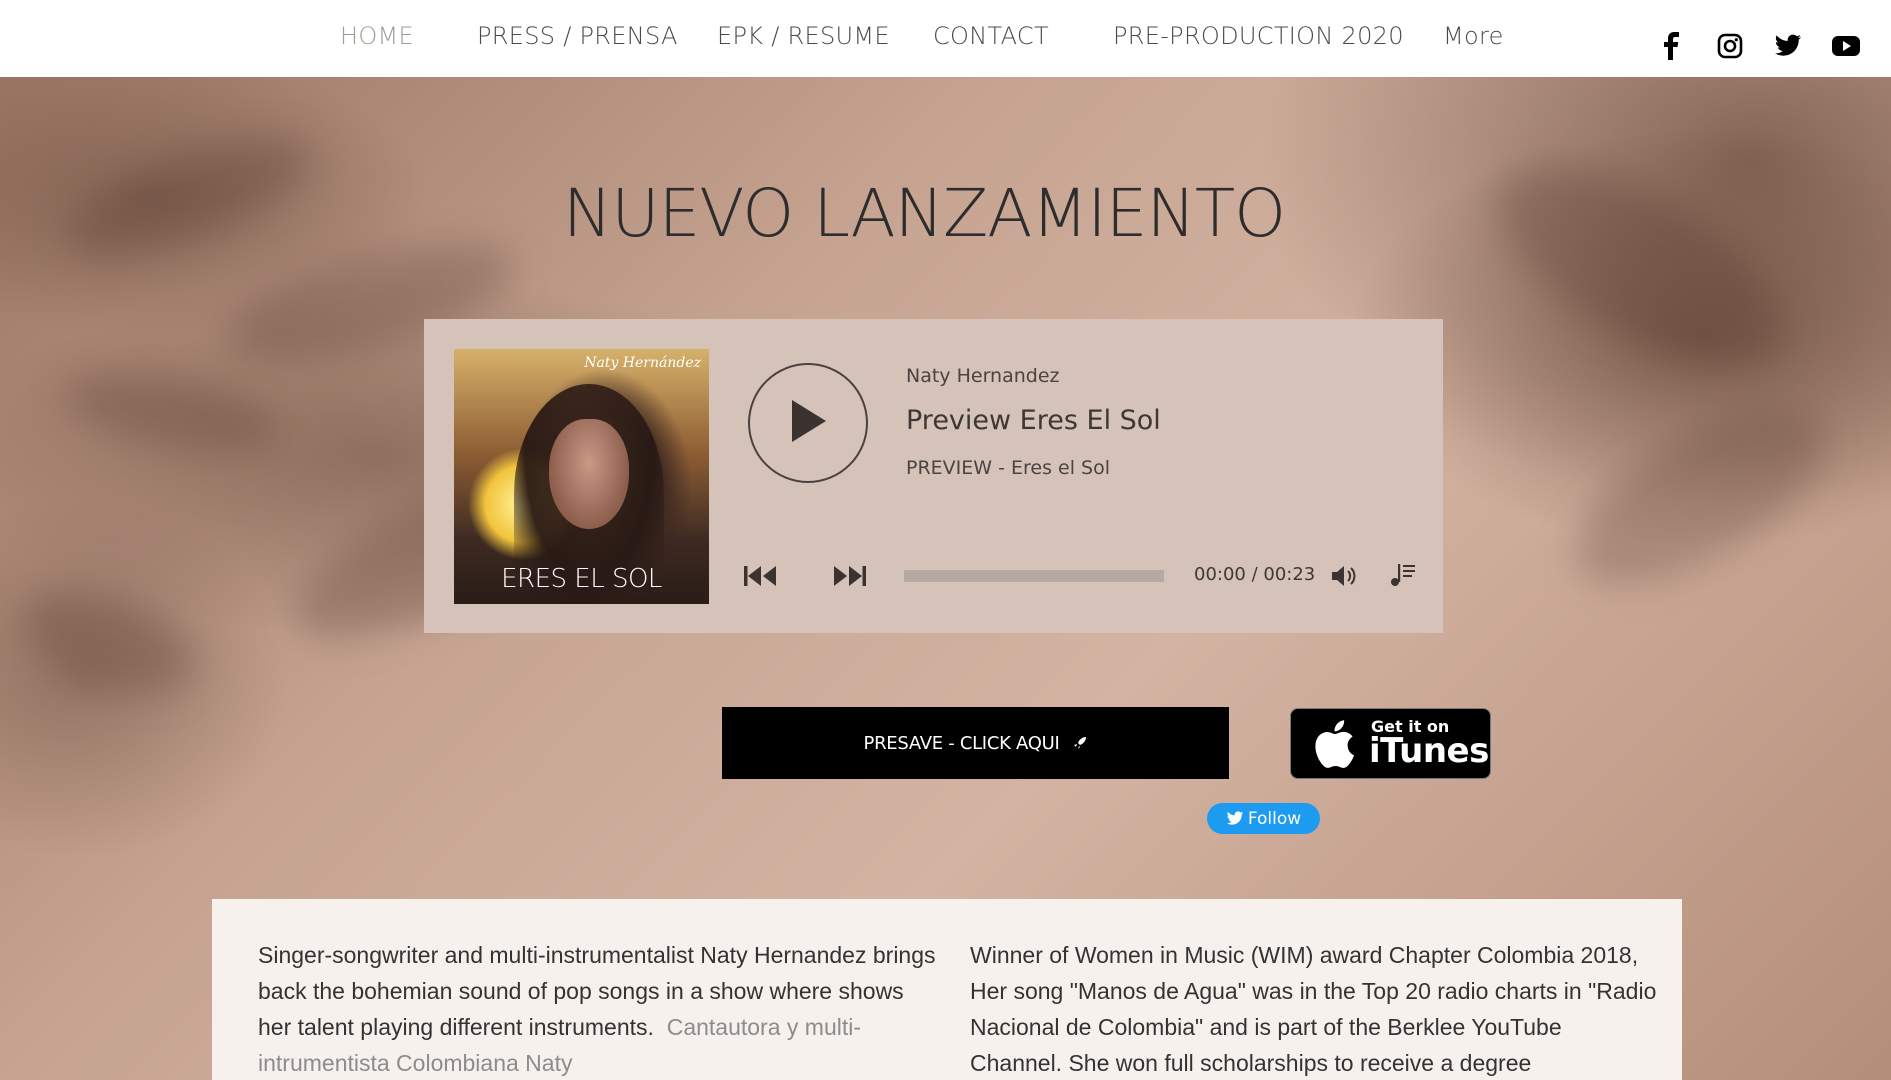 This screenshot has width=1891, height=1080. Describe the element at coordinates (924, 213) in the screenshot. I see `page-headline: NUEVO LANZAMIENTO` at that location.